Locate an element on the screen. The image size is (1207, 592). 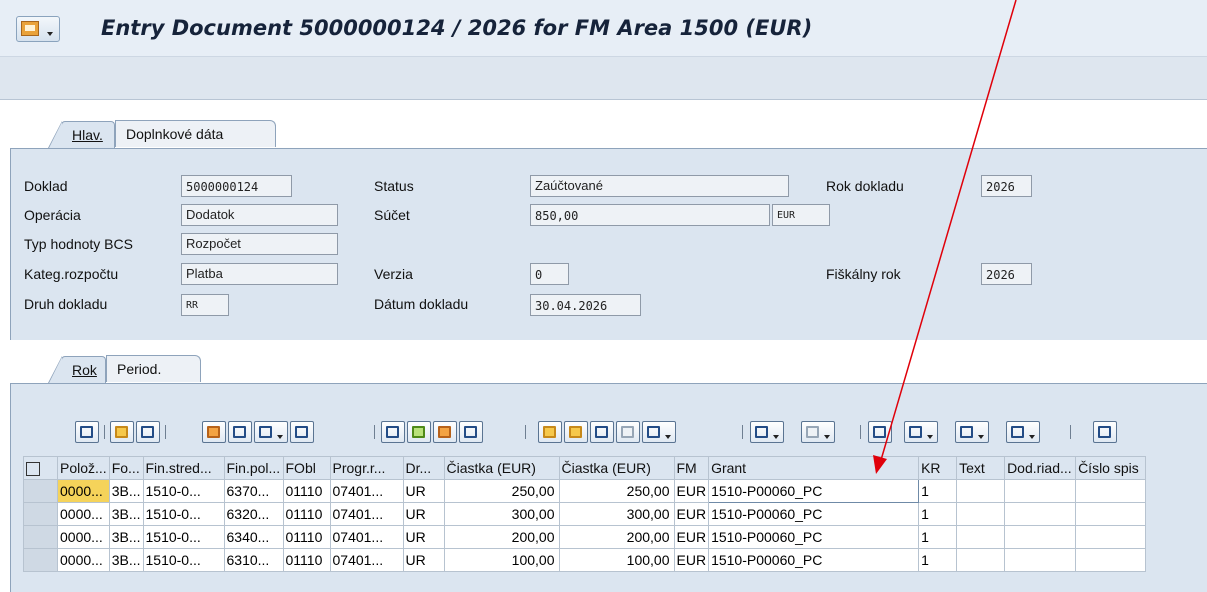
sucet-field: 850,00 is located at coordinates (650, 215).